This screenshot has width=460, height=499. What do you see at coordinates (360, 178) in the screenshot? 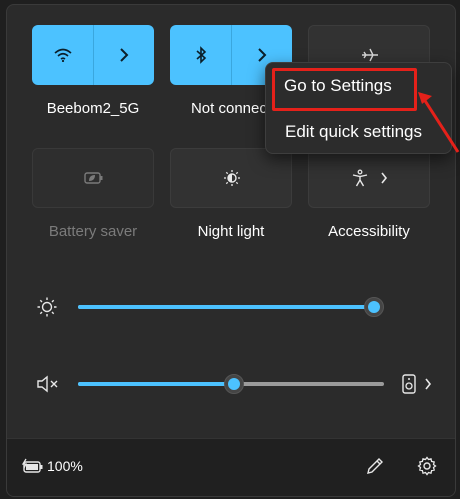
I see `accessibility-icon` at bounding box center [360, 178].